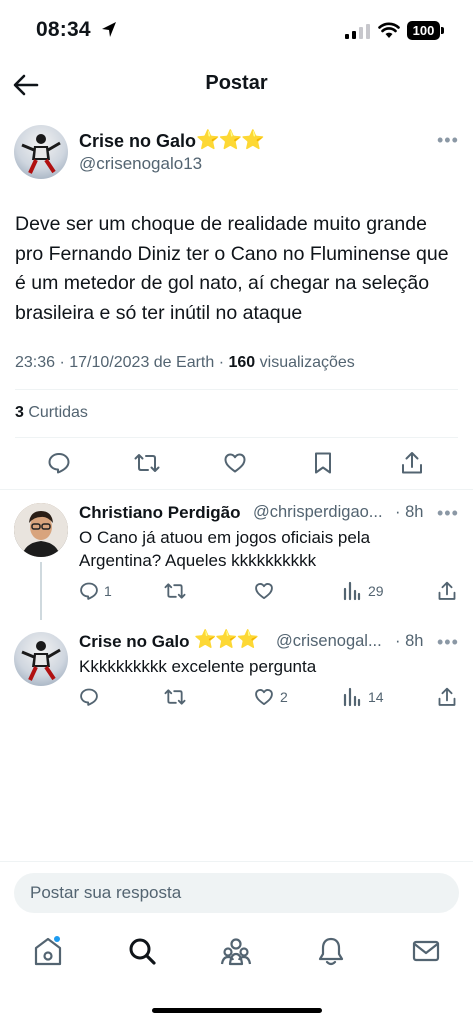 This screenshot has width=473, height=1024. Describe the element at coordinates (376, 697) in the screenshot. I see `view-count: 14` at that location.